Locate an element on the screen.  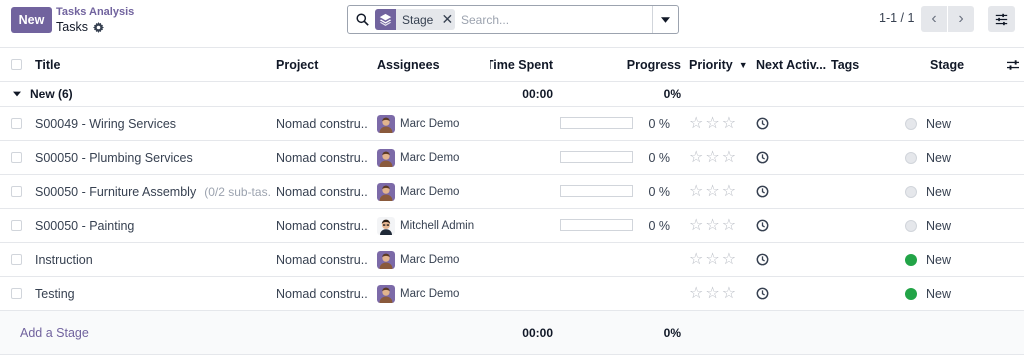
close-icon: ✕ is located at coordinates (447, 19).